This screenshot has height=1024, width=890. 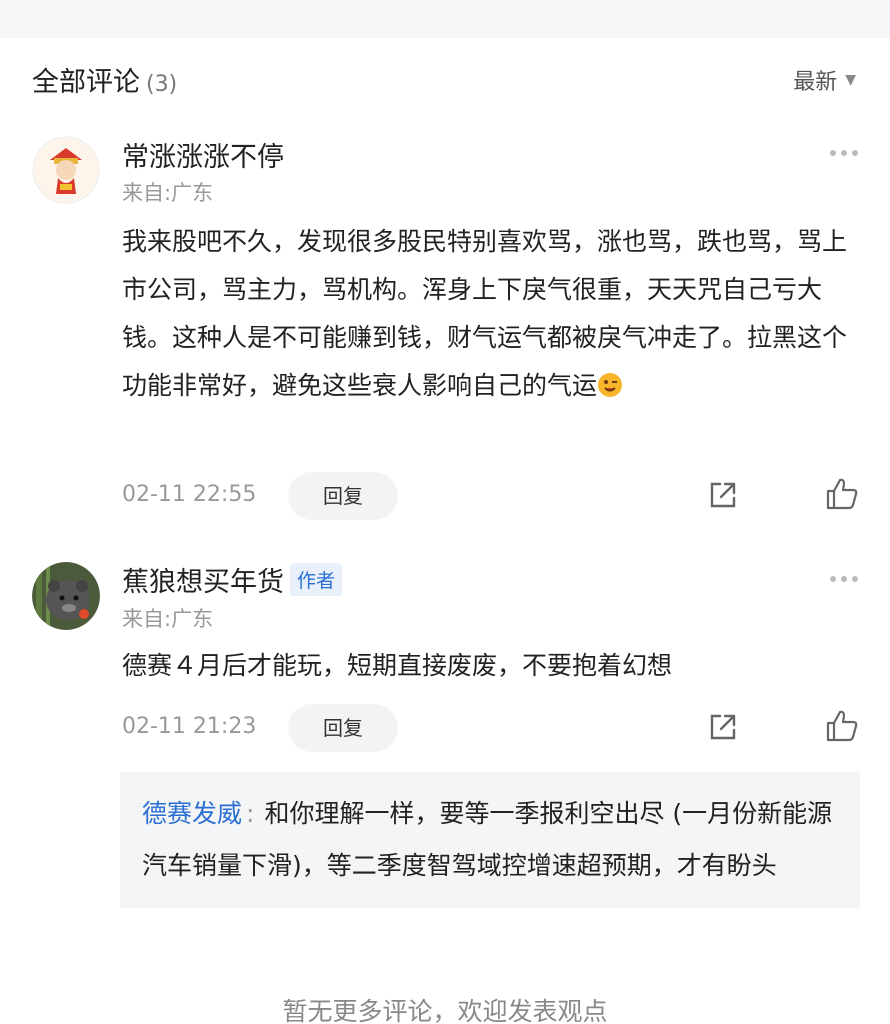 I want to click on no-more-comments-note: 暂无更多评论，欢迎发表观点, so click(x=445, y=1010).